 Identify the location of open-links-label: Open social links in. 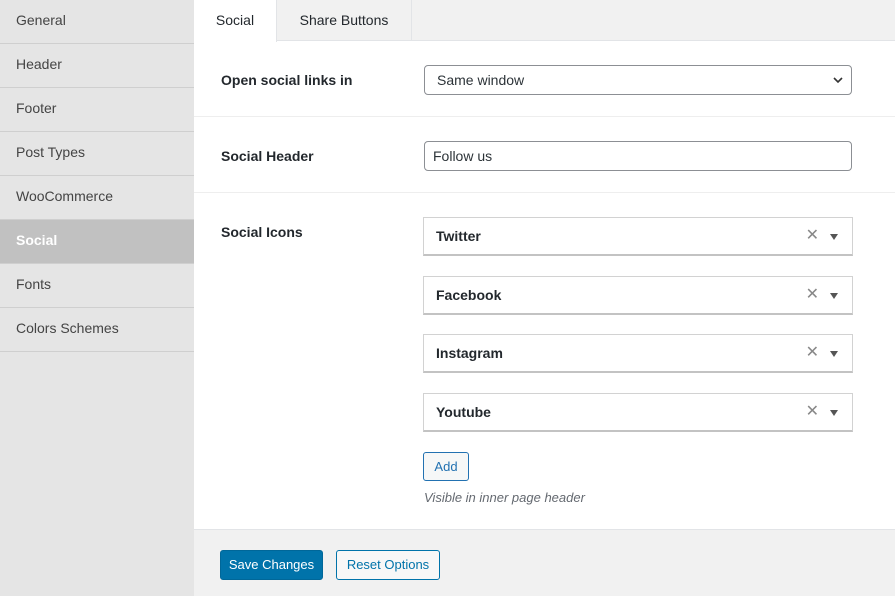
(287, 80).